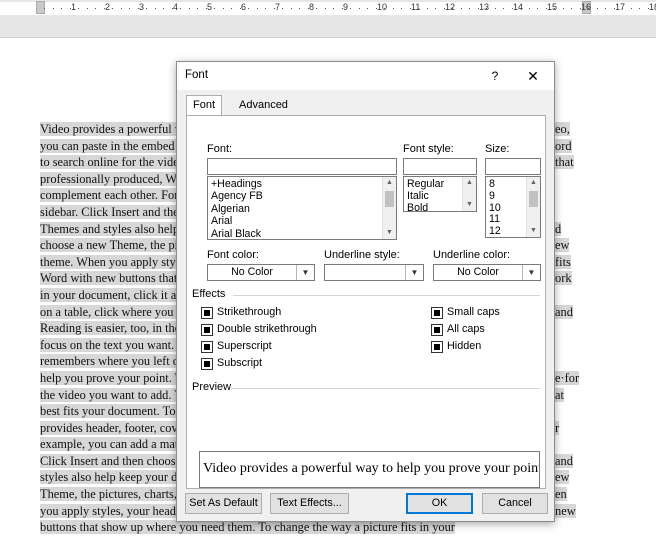 The height and width of the screenshot is (537, 656). What do you see at coordinates (580, 229) in the screenshot?
I see `document-line-fragment: d` at bounding box center [580, 229].